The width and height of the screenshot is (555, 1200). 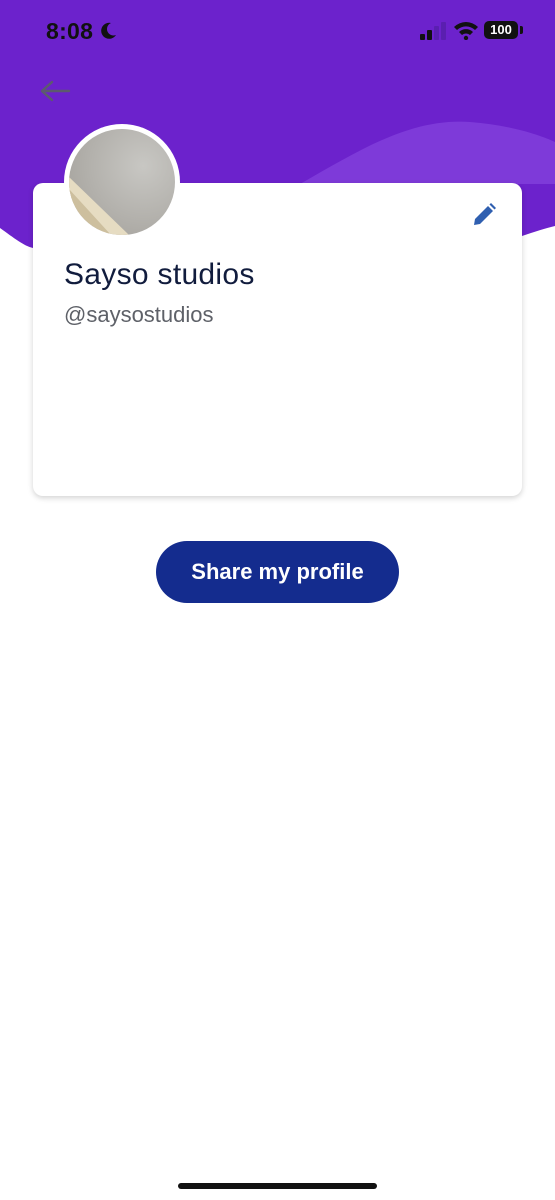 I want to click on arrow-left-icon, so click(x=55, y=91).